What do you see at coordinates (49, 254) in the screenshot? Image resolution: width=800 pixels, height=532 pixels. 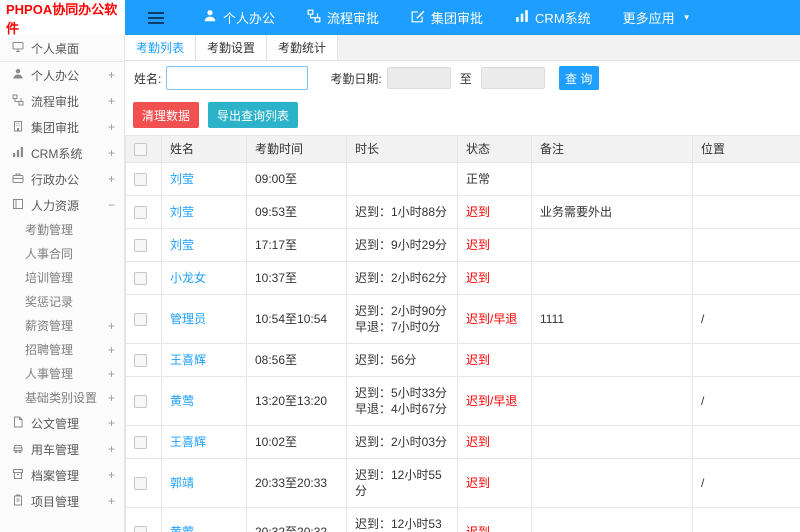 I see `sidebar-subitem-label: 人事合同` at bounding box center [49, 254].